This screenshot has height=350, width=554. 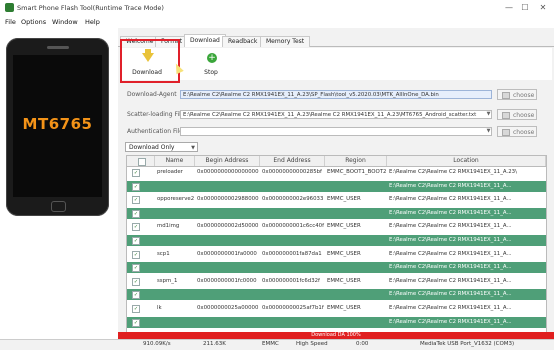 What do you see at coordinates (467, 344) in the screenshot?
I see `status-port: MediaTek USB Port_V1632 (COM3)` at bounding box center [467, 344].